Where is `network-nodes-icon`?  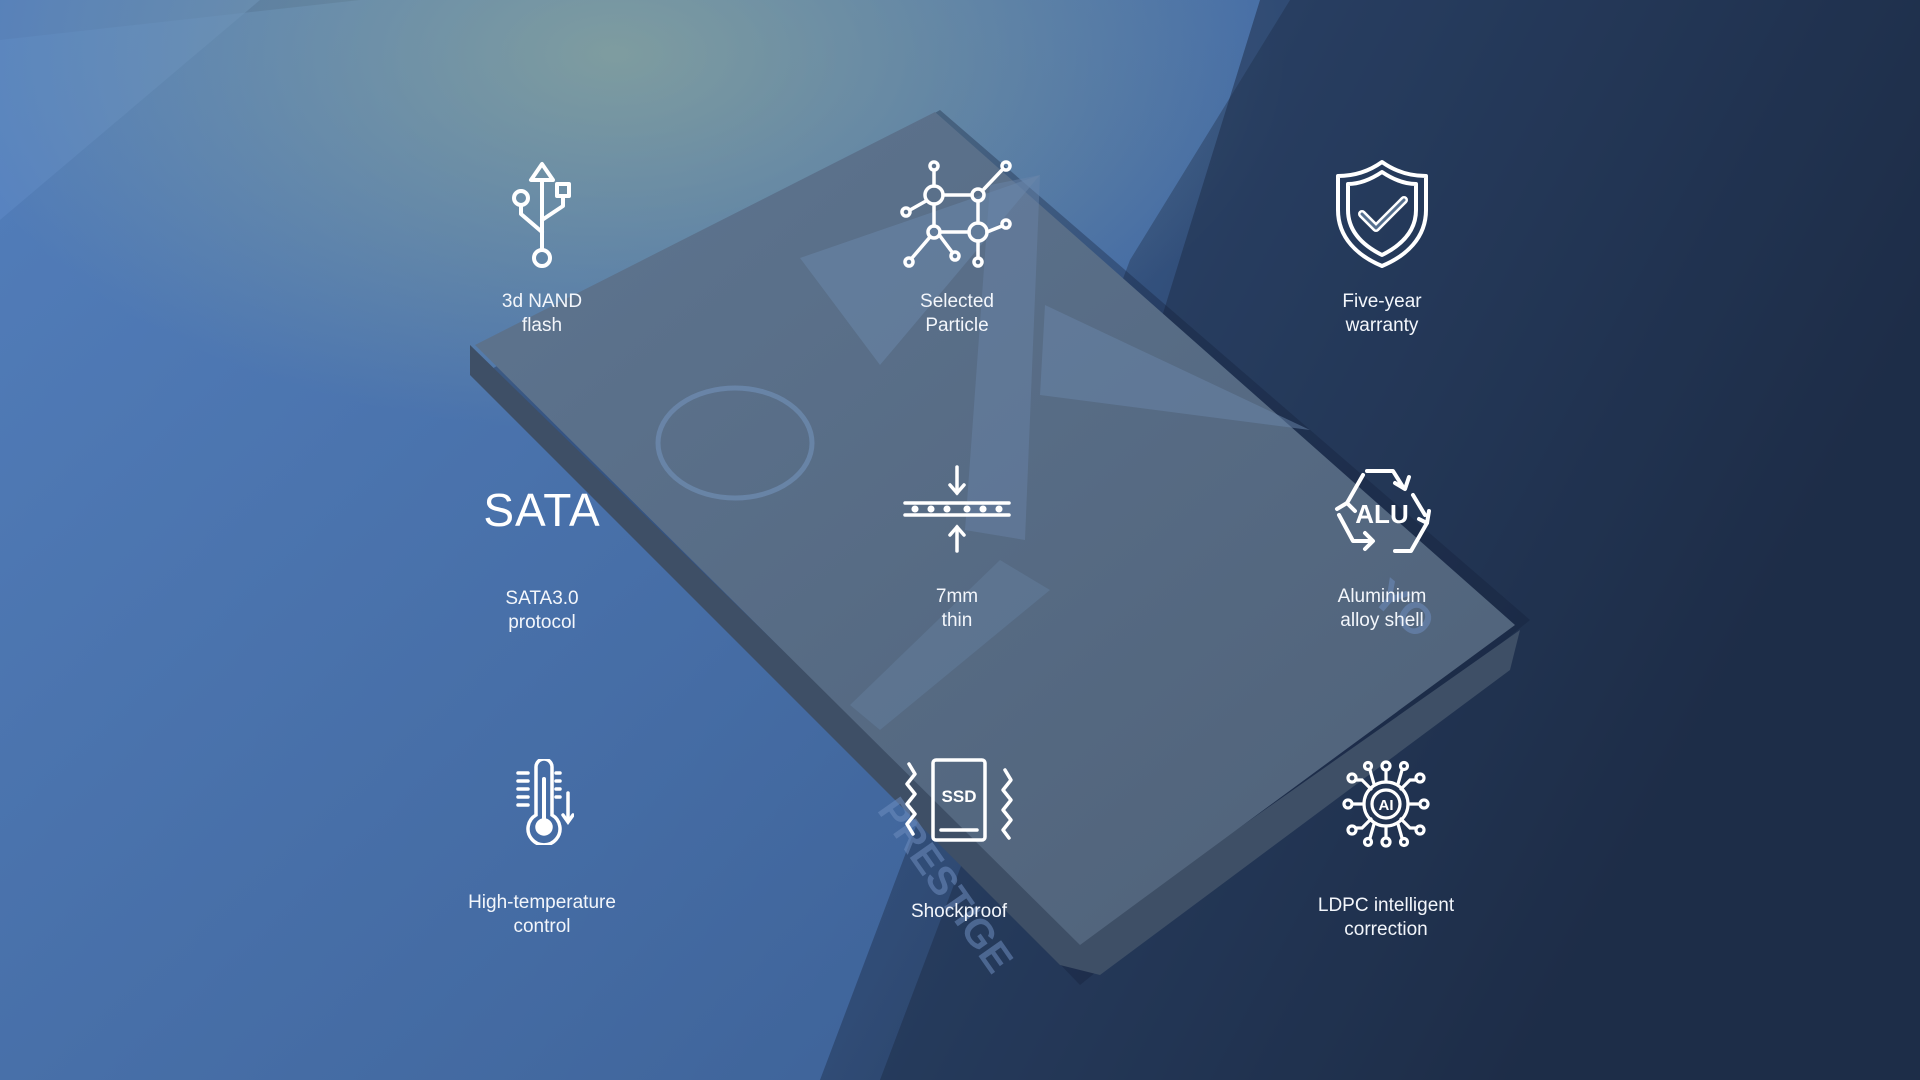
network-nodes-icon is located at coordinates (955, 214).